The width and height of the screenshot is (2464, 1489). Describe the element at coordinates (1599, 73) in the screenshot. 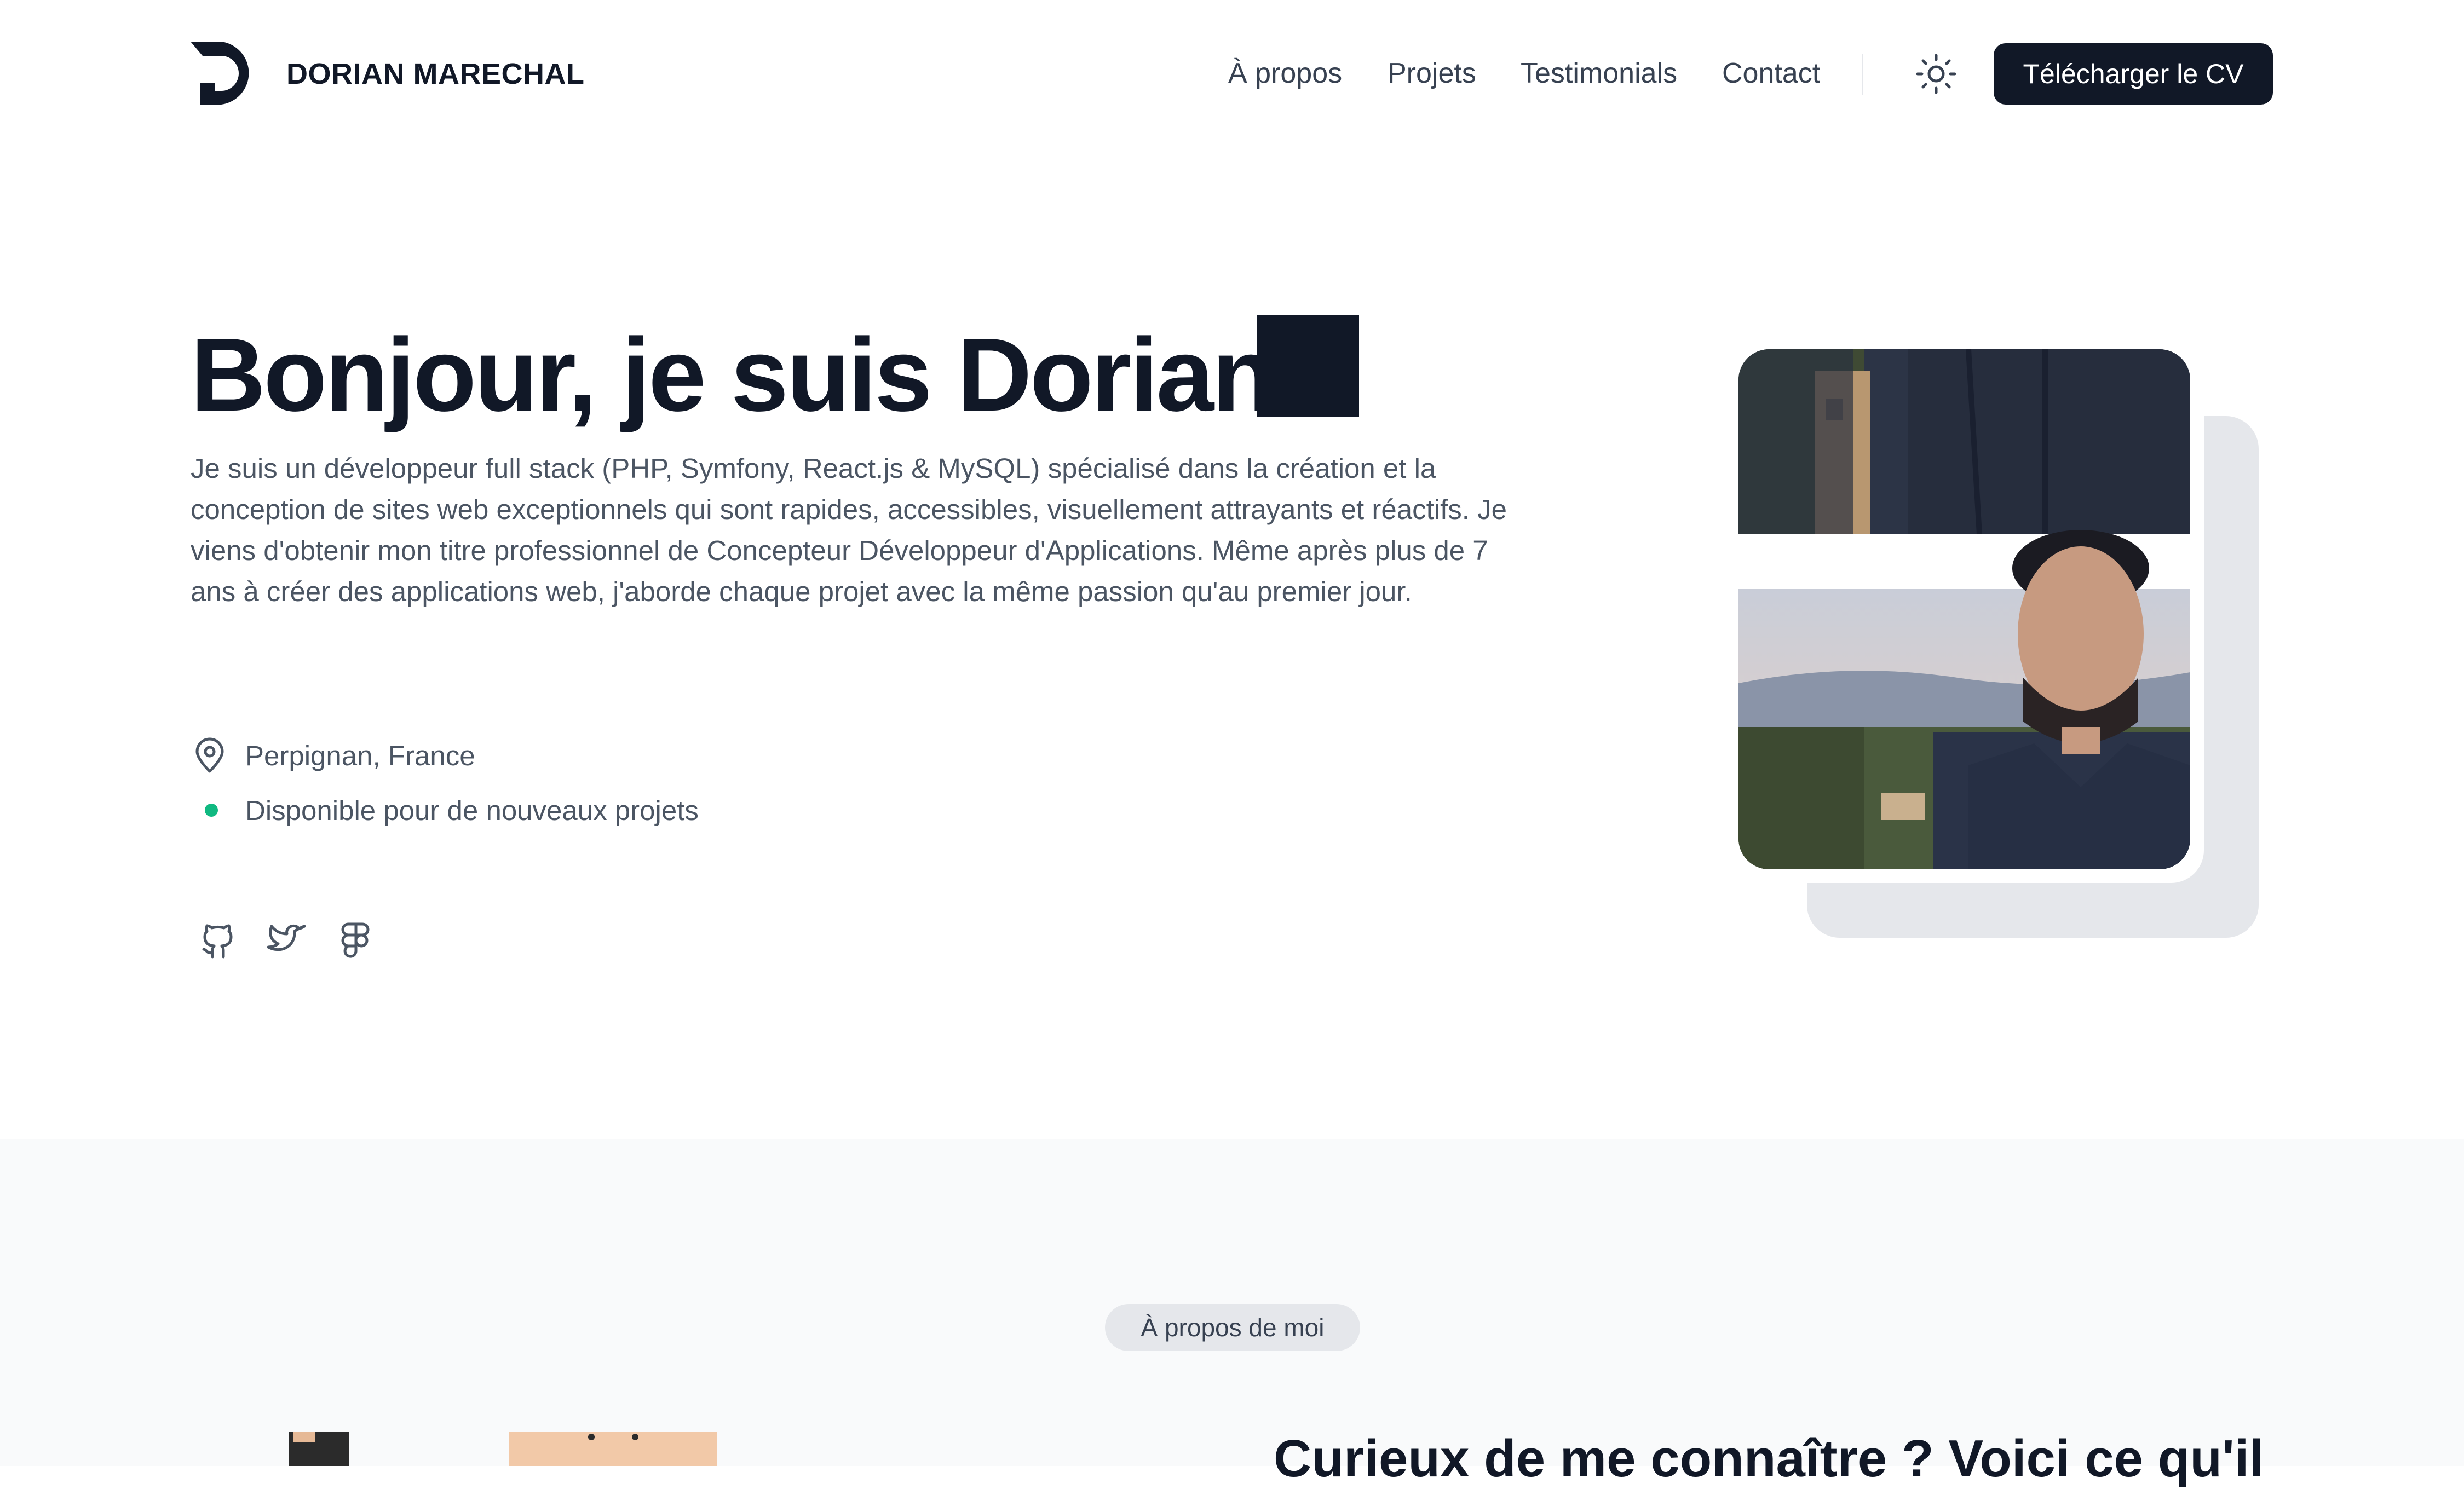

I see `nav-link-testimonials: Testimonials` at that location.